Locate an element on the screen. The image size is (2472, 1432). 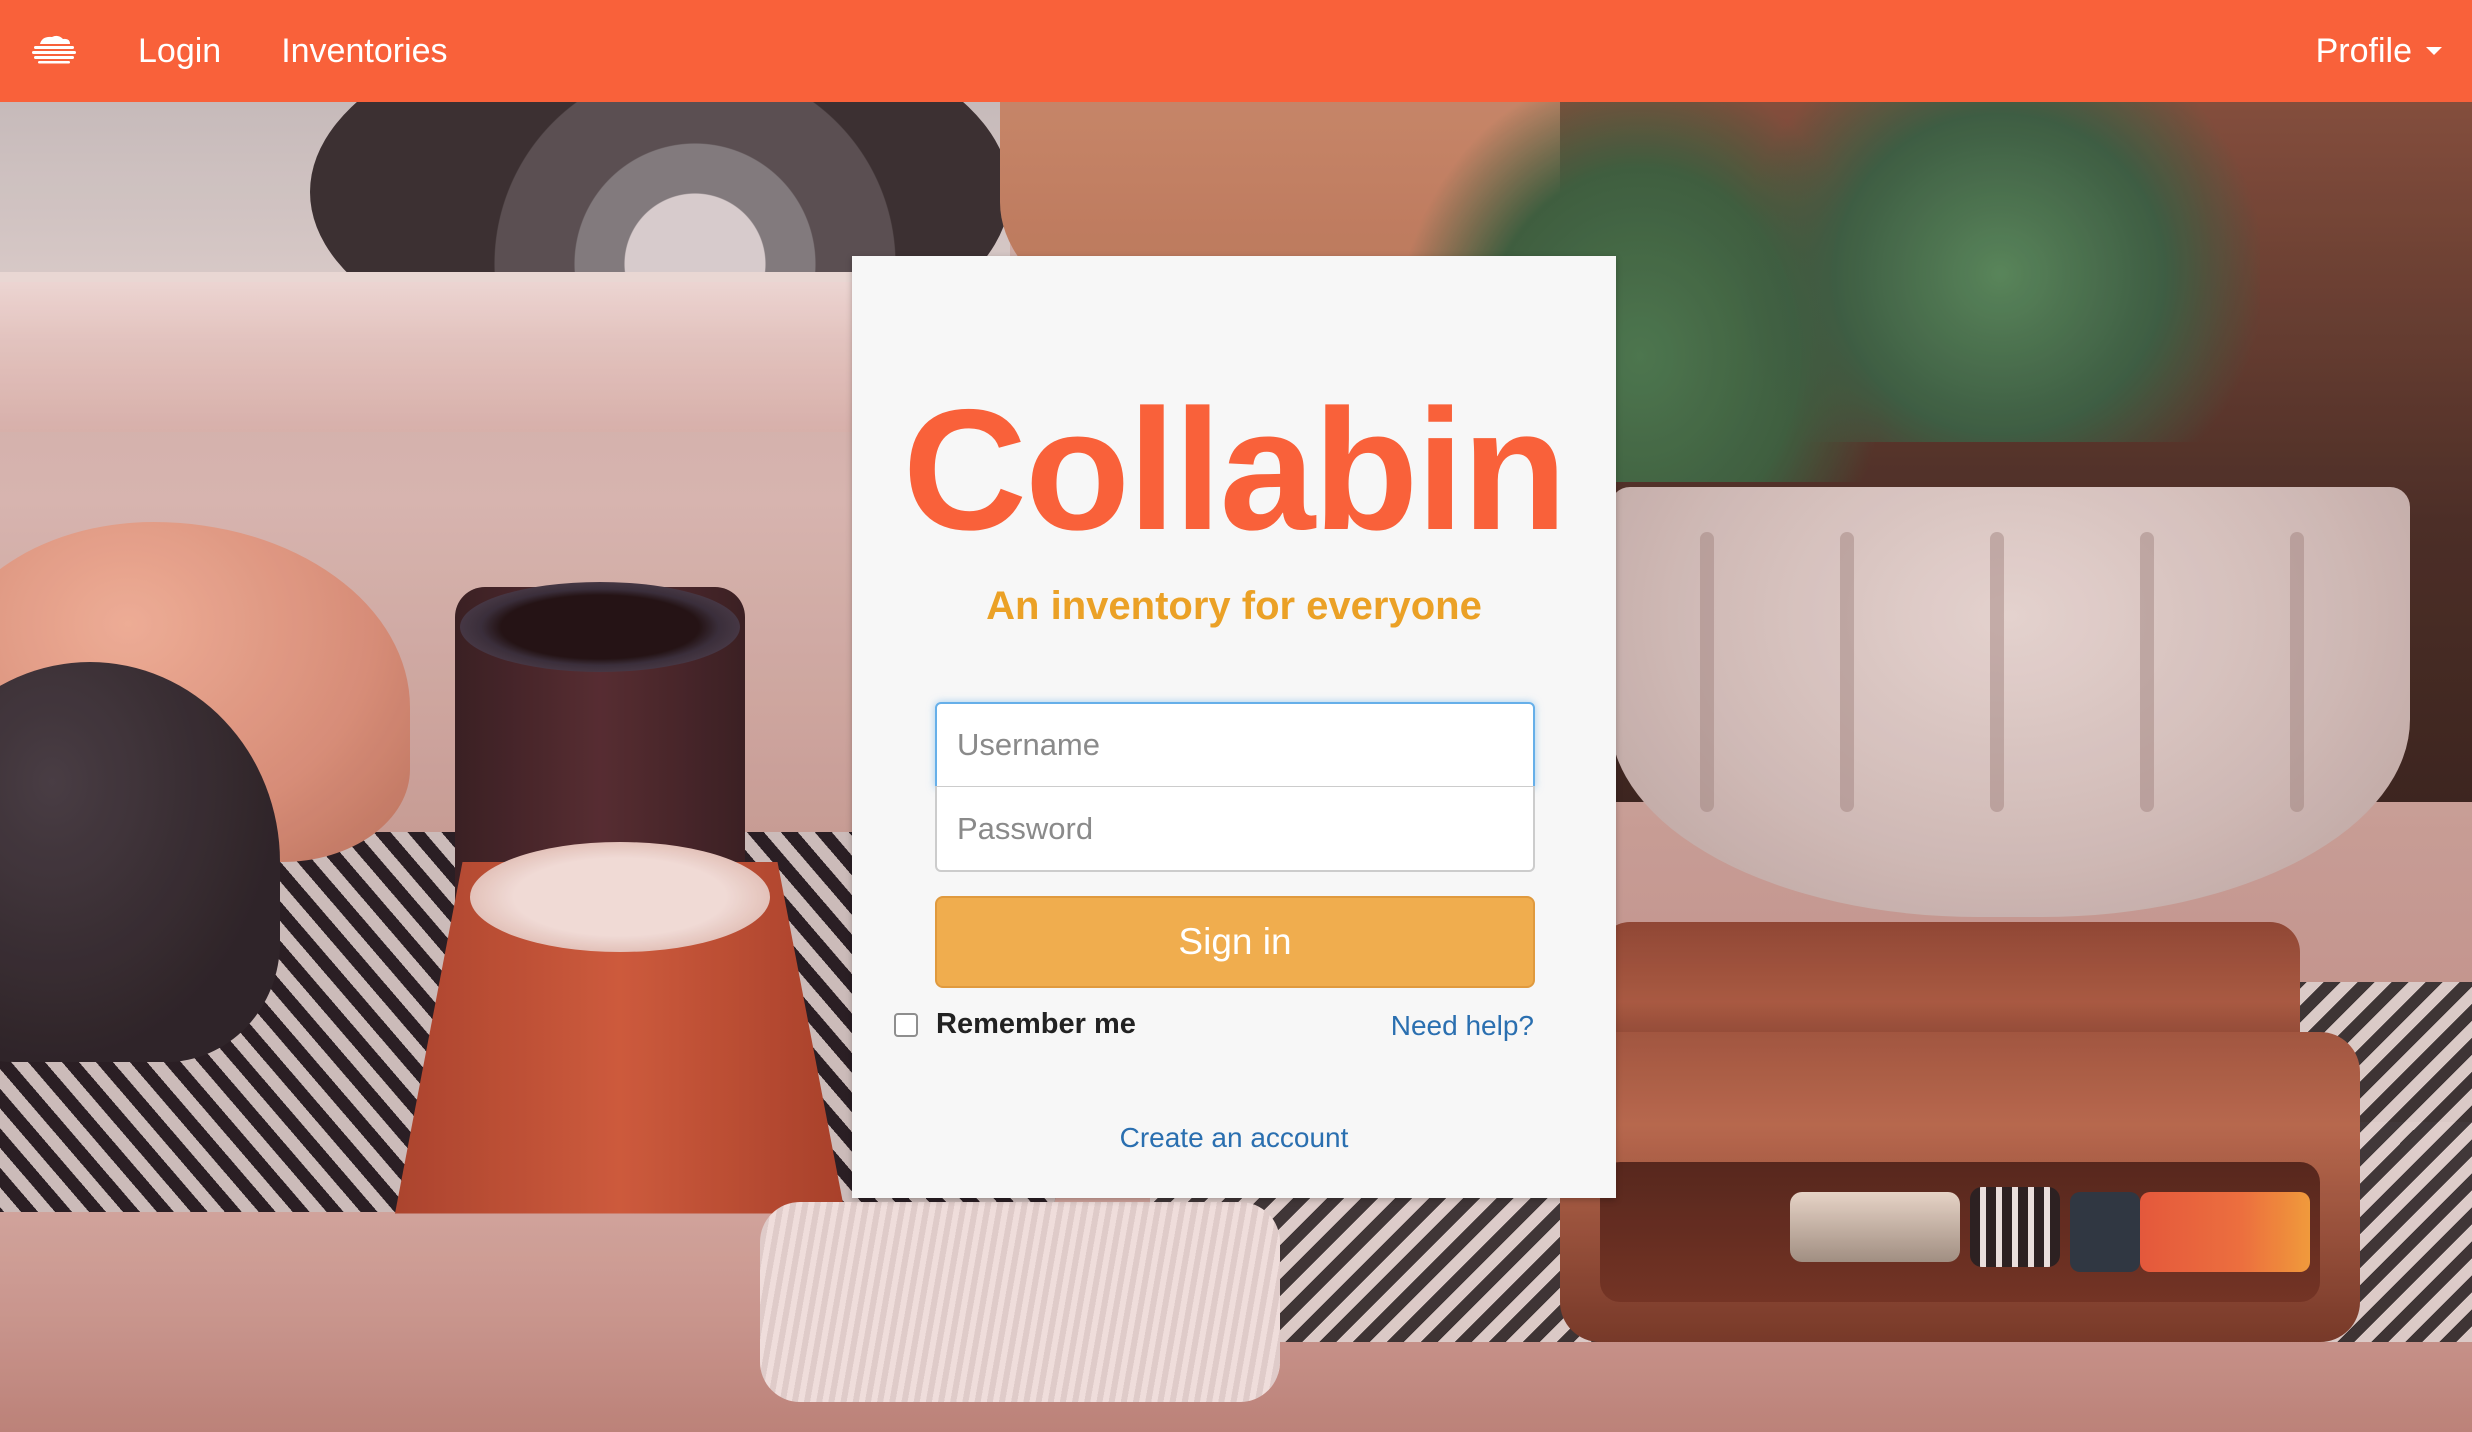
cloud-stack-icon is located at coordinates (54, 51).